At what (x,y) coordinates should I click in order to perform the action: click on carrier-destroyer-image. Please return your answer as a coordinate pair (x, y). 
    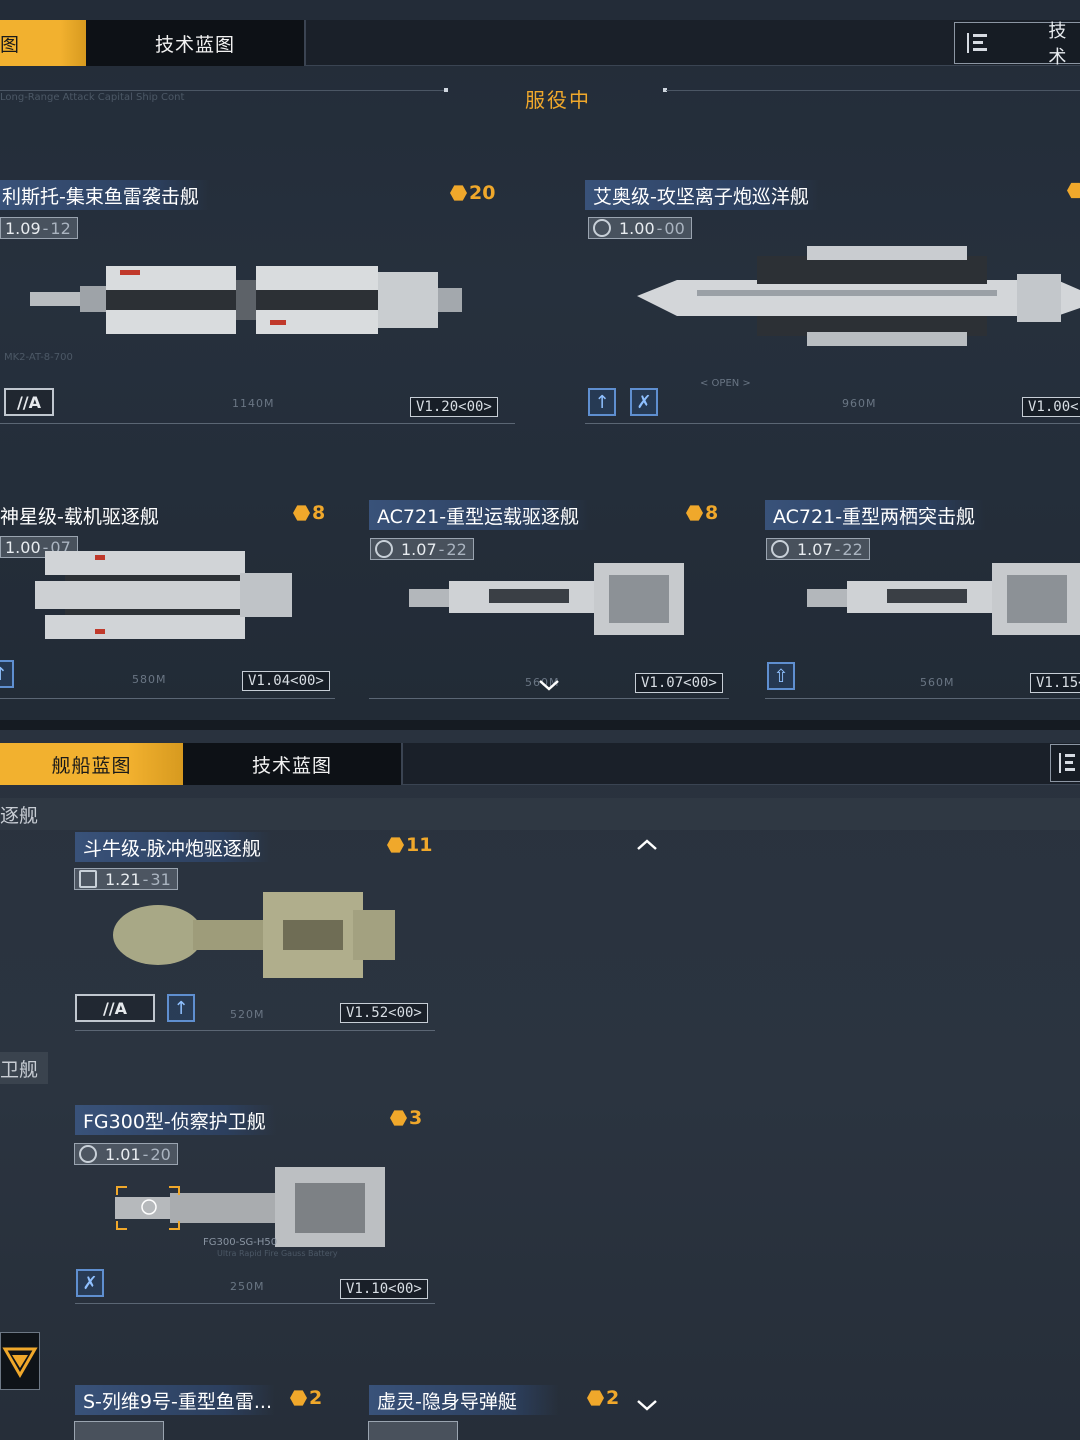
    Looking at the image, I should click on (163, 595).